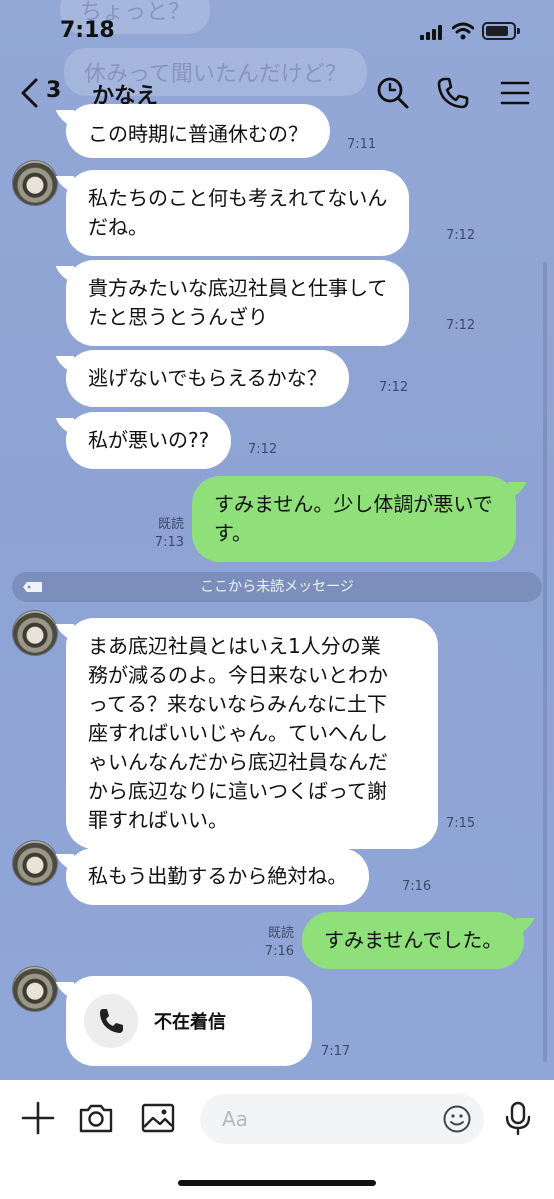 This screenshot has width=554, height=1199. Describe the element at coordinates (453, 93) in the screenshot. I see `phone-icon` at that location.